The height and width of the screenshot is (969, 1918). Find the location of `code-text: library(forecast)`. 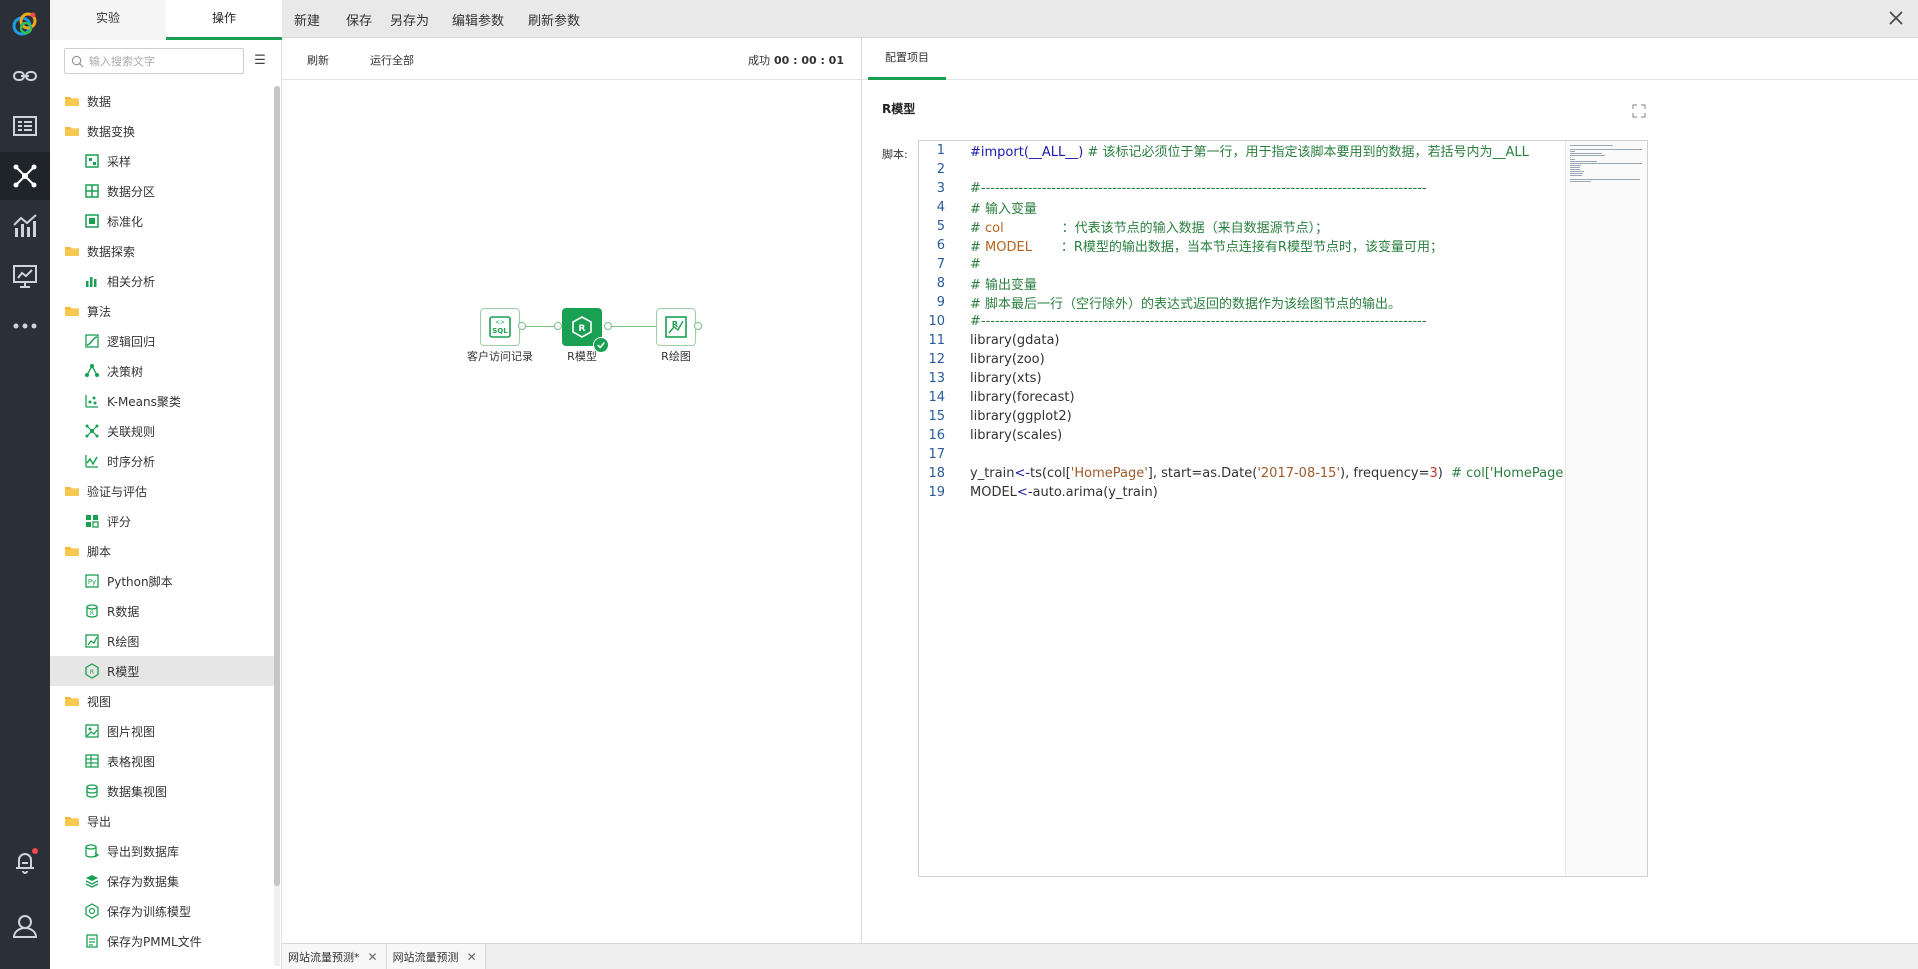

code-text: library(forecast) is located at coordinates (1022, 397).